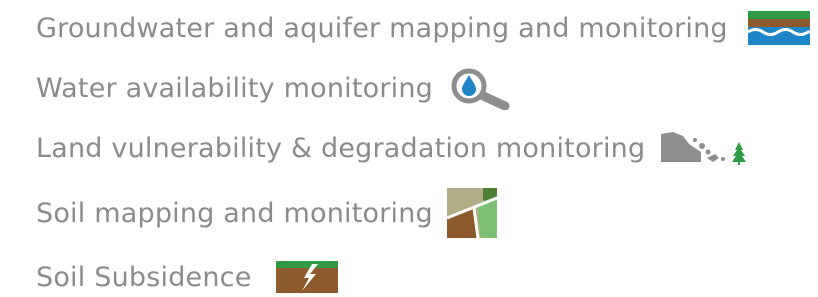 The image size is (818, 297). I want to click on legend-item-soil-mapping: Soil mapping and monitoring, so click(266, 213).